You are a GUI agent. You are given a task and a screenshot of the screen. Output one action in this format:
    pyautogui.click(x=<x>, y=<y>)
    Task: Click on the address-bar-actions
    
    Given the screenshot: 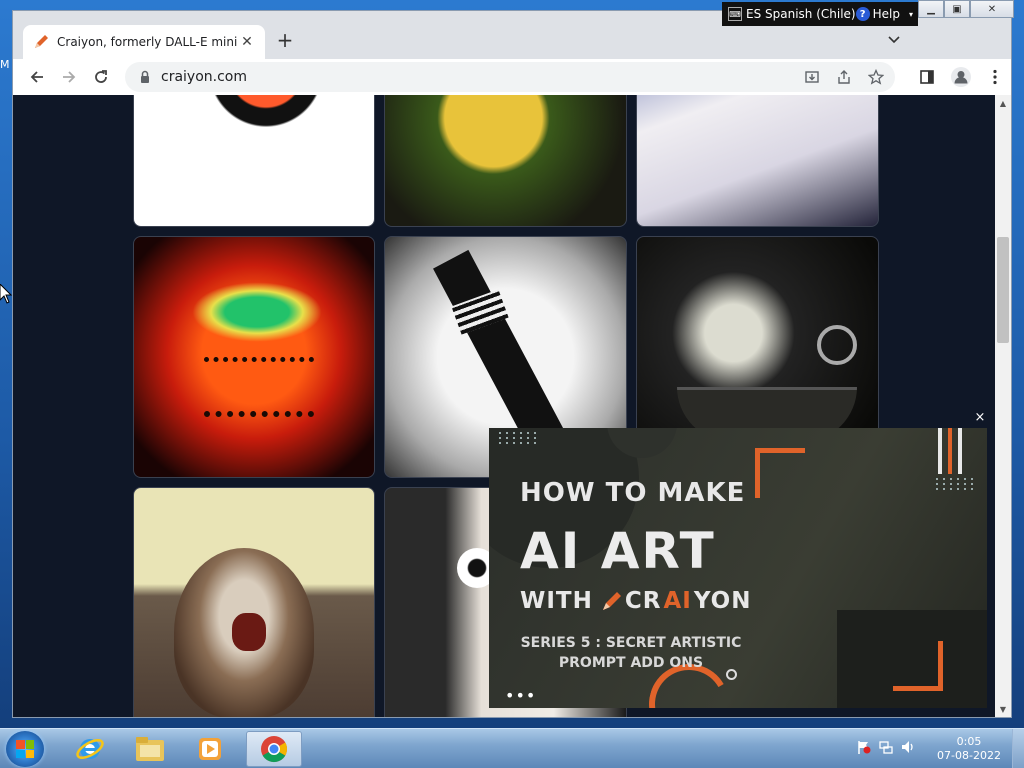 What is the action you would take?
    pyautogui.click(x=847, y=77)
    